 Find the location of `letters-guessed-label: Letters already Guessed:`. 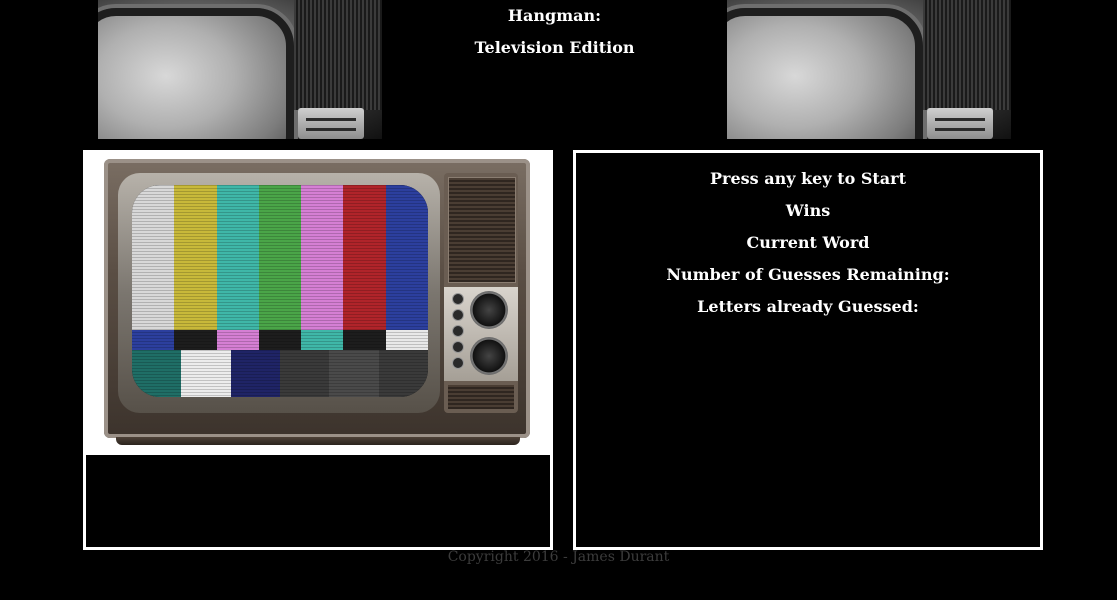

letters-guessed-label: Letters already Guessed: is located at coordinates (808, 306).